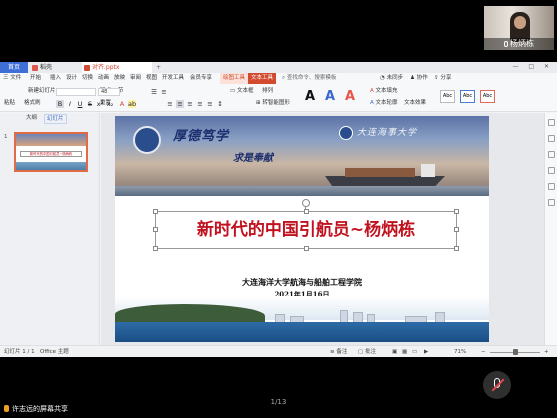 The image size is (557, 418). What do you see at coordinates (109, 92) in the screenshot?
I see `font-size-select: 48` at bounding box center [109, 92].